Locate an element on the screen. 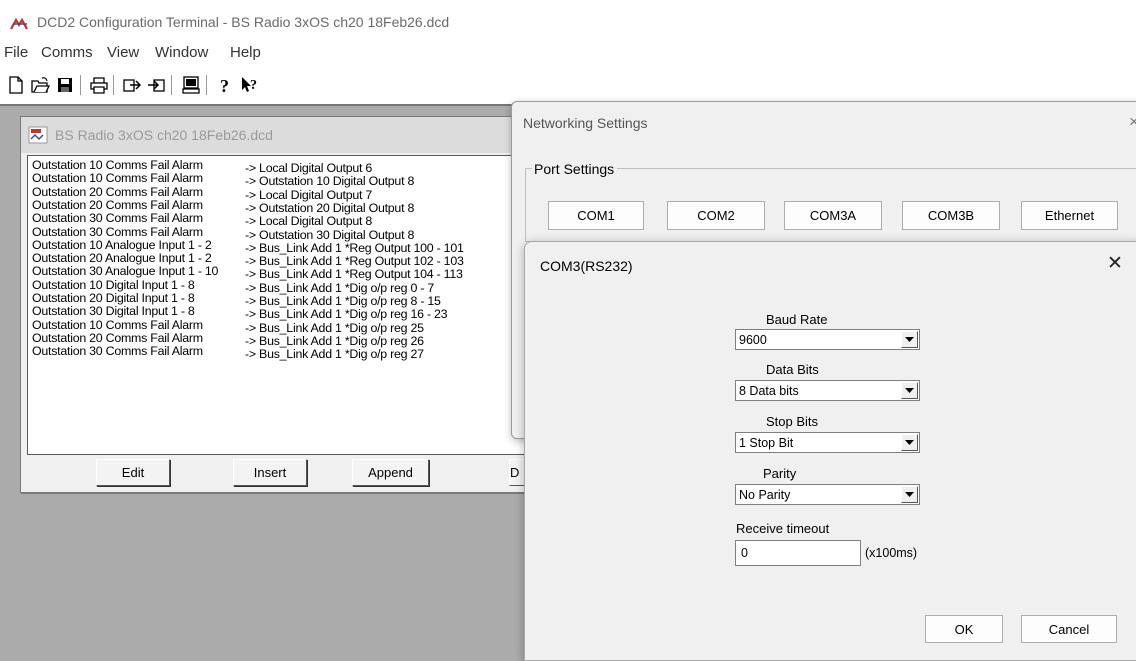 The width and height of the screenshot is (1136, 661). terminal-icon is located at coordinates (191, 85).